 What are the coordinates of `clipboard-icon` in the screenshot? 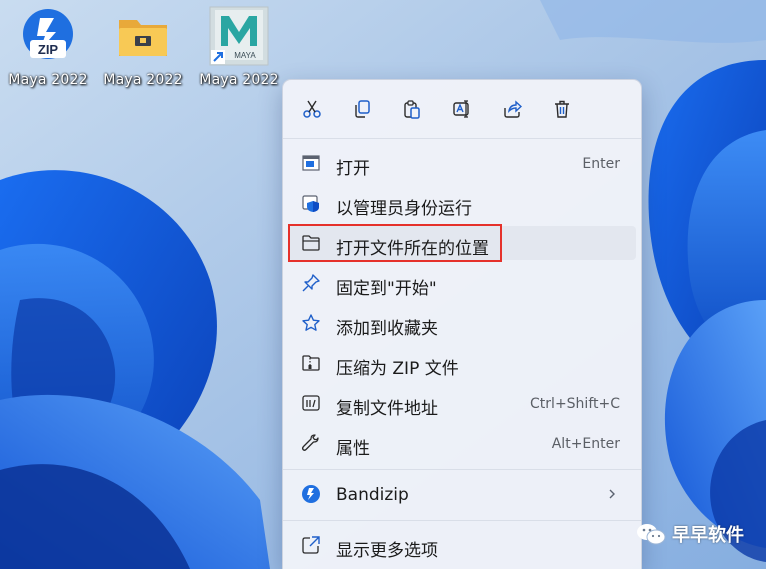 It's located at (412, 109).